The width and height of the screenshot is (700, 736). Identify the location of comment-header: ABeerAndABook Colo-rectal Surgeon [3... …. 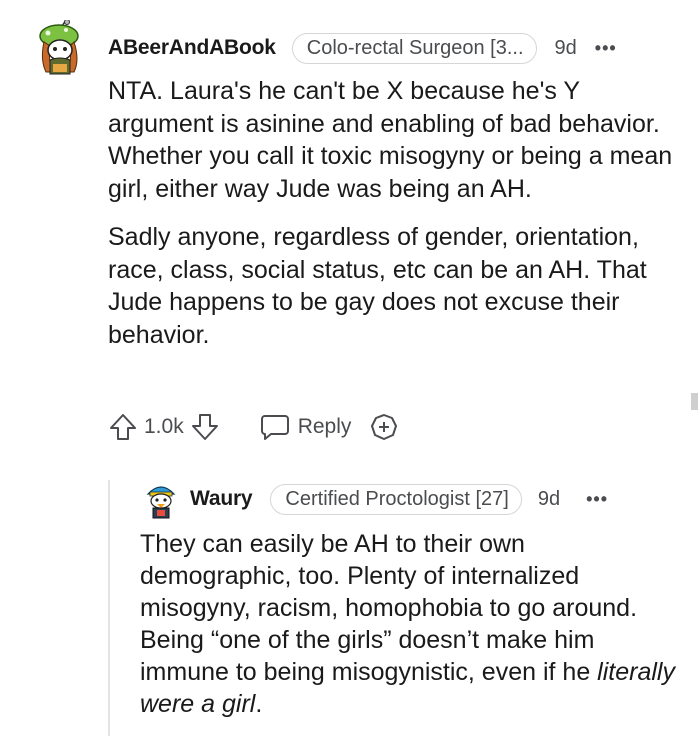
(362, 48).